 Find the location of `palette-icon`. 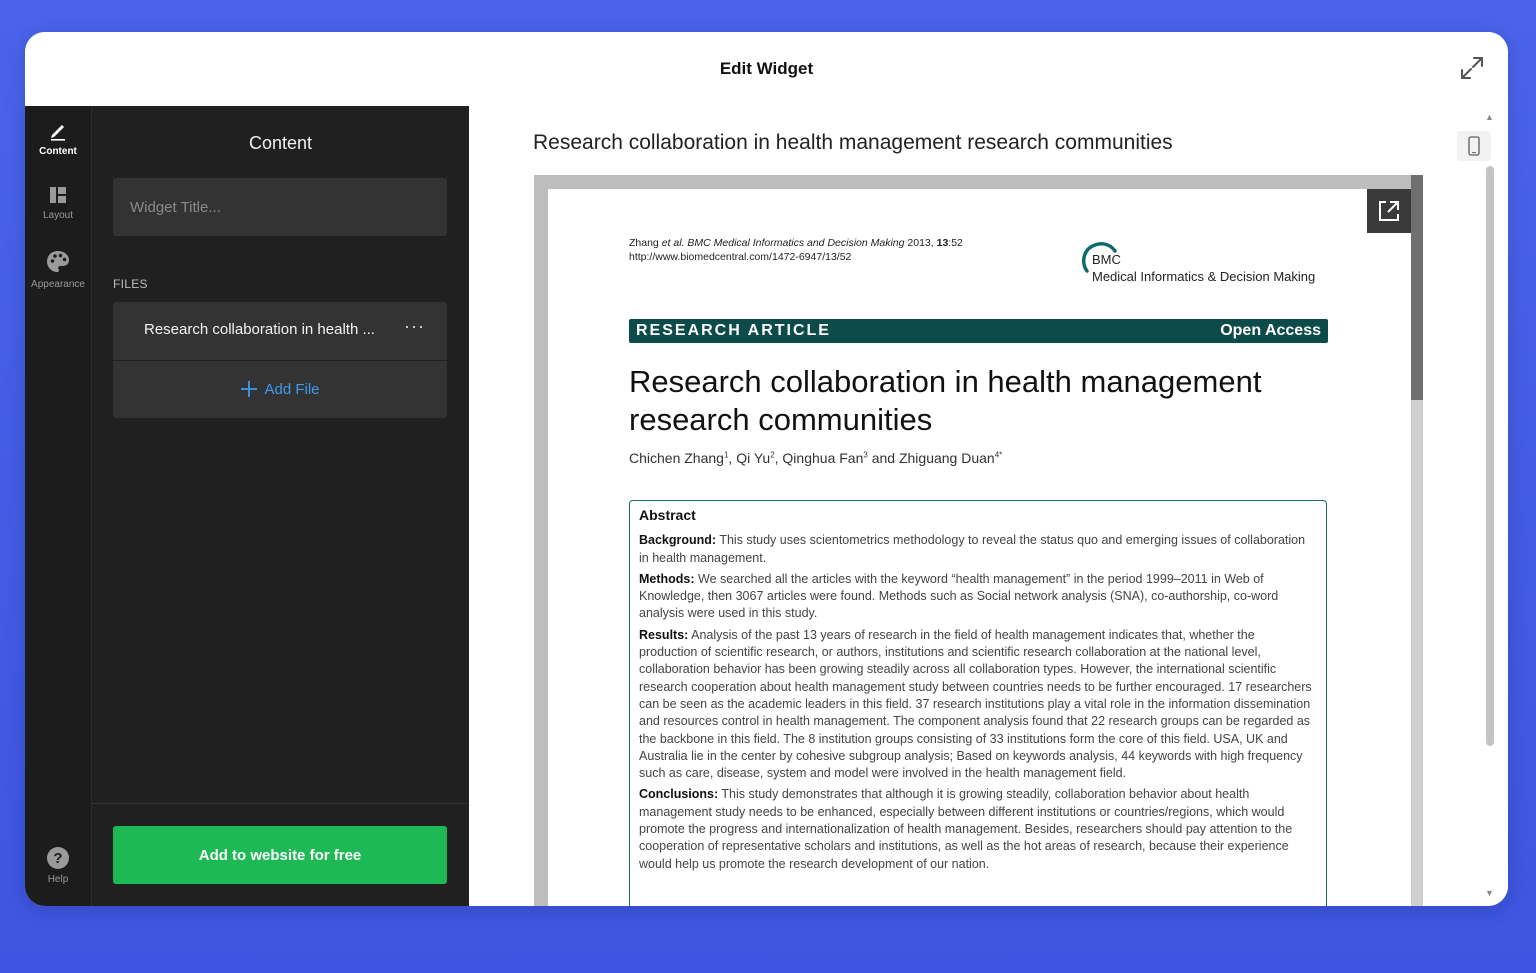

palette-icon is located at coordinates (58, 261).